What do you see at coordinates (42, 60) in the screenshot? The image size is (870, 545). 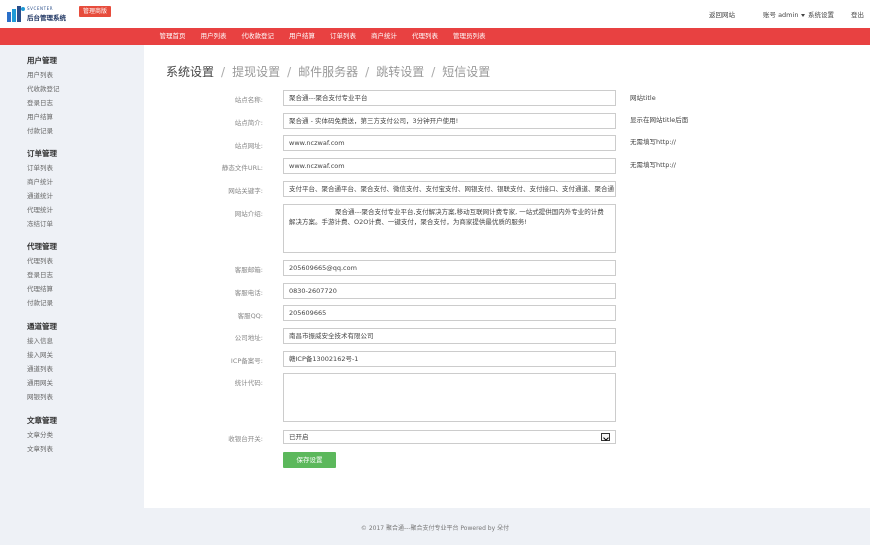 I see `sidebar-group-title: 用户管理` at bounding box center [42, 60].